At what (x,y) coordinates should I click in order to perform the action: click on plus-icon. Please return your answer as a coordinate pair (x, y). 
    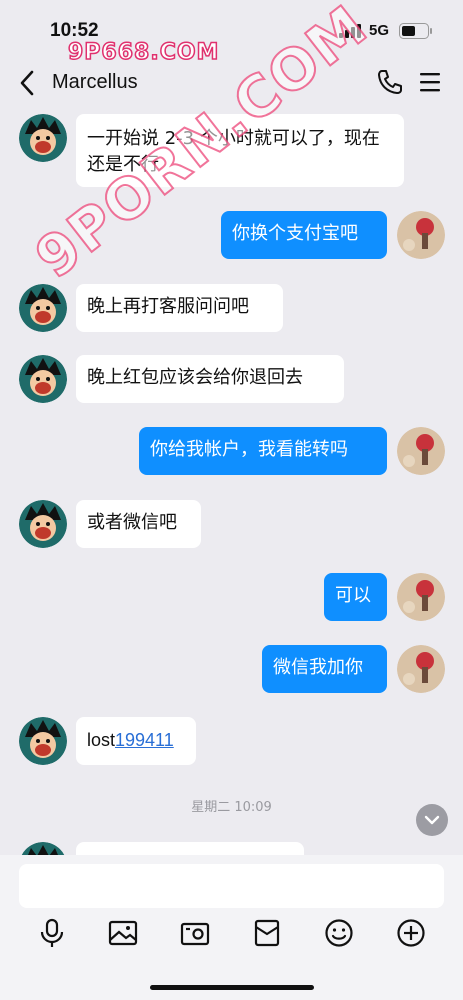
    Looking at the image, I should click on (411, 933).